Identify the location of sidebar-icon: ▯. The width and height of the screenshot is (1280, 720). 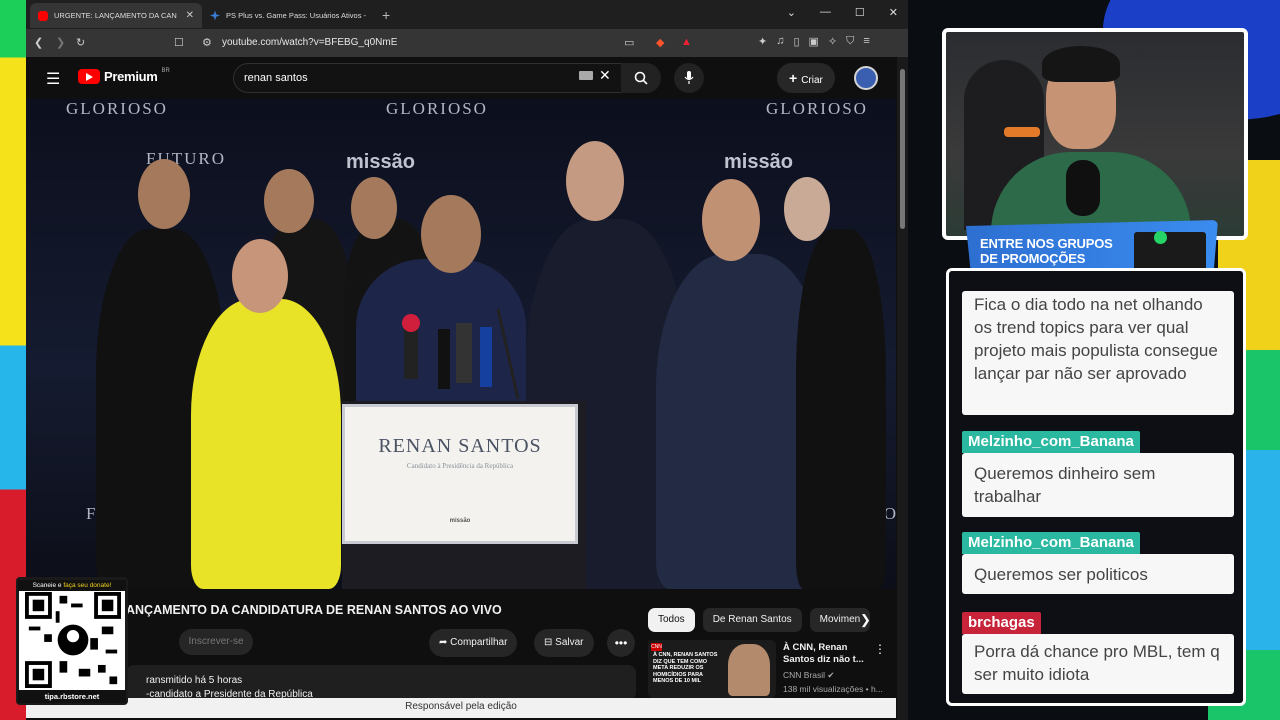
(796, 41).